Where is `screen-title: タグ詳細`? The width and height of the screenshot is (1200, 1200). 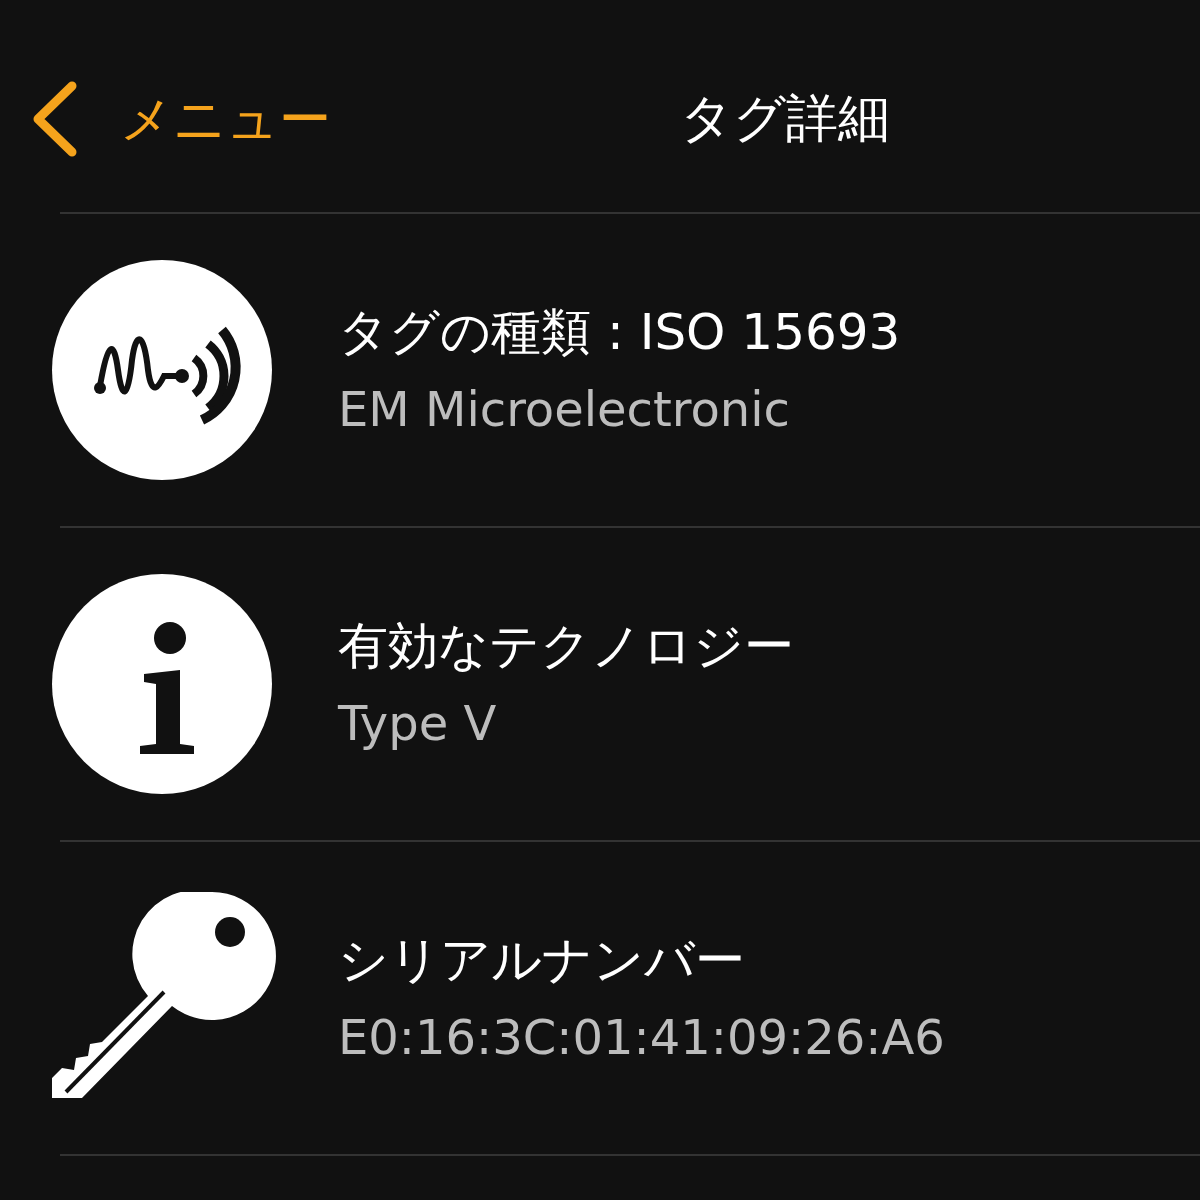 screen-title: タグ詳細 is located at coordinates (785, 118).